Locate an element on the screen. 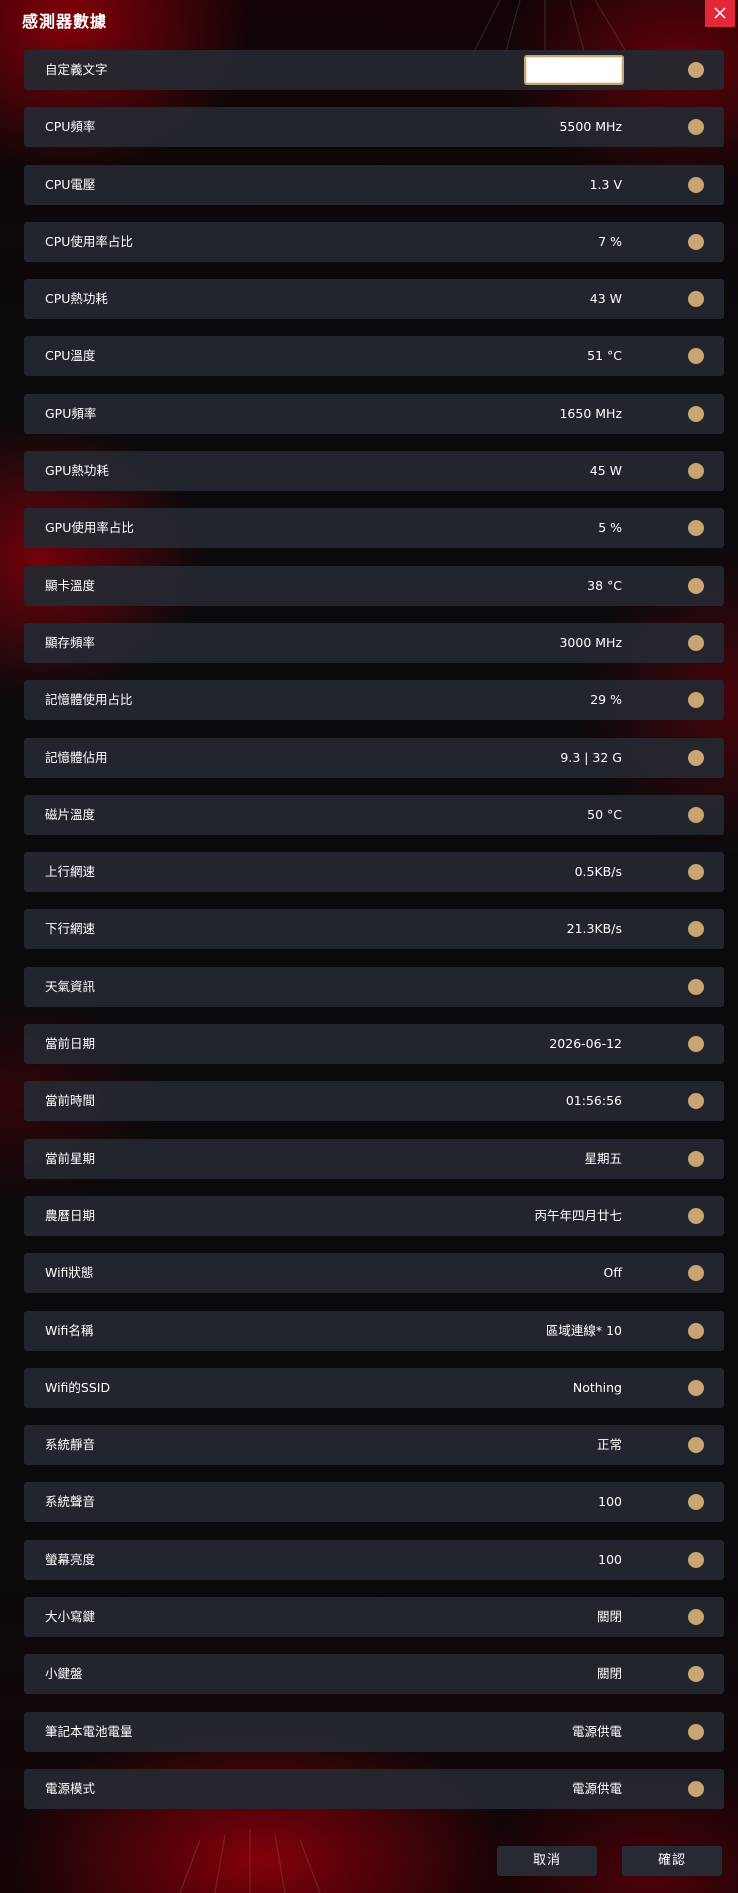 The width and height of the screenshot is (738, 1893). sensor-value: Off is located at coordinates (612, 1273).